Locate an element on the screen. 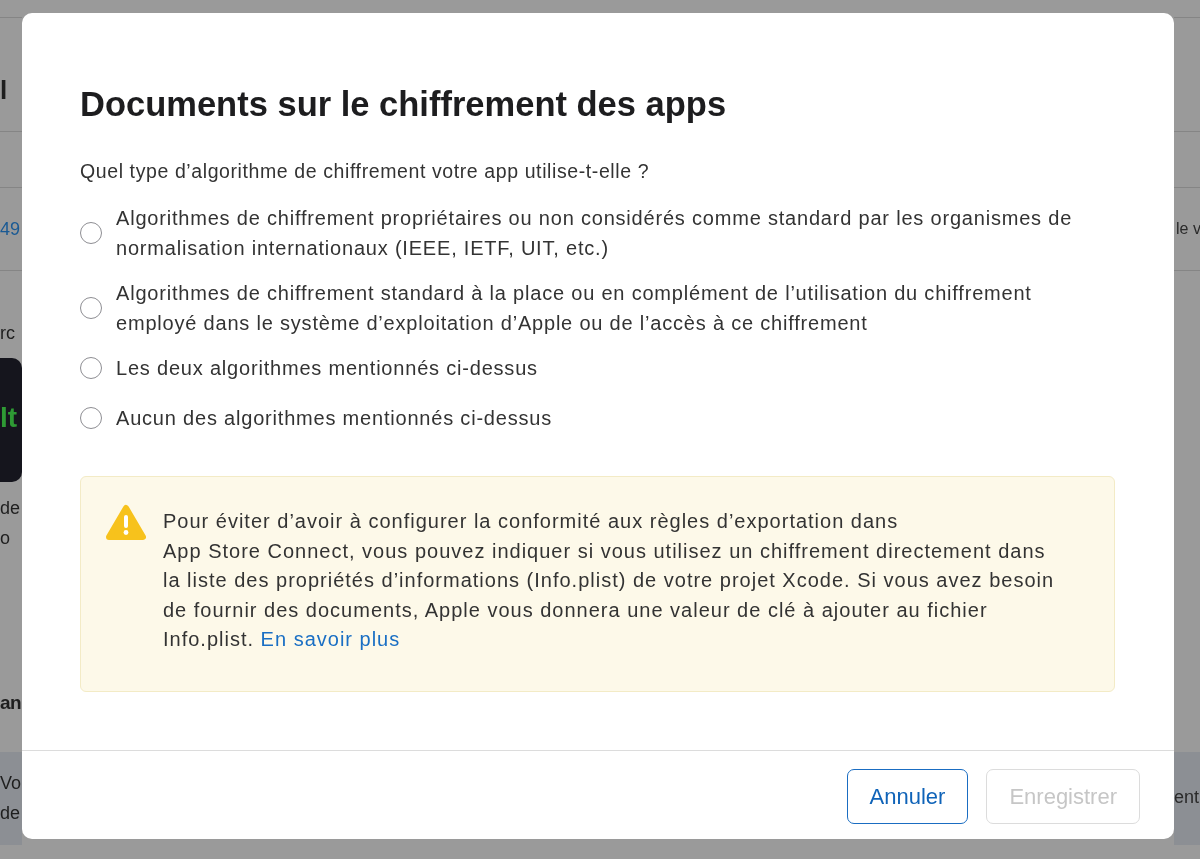  footer-text: ent is located at coordinates (1187, 797).